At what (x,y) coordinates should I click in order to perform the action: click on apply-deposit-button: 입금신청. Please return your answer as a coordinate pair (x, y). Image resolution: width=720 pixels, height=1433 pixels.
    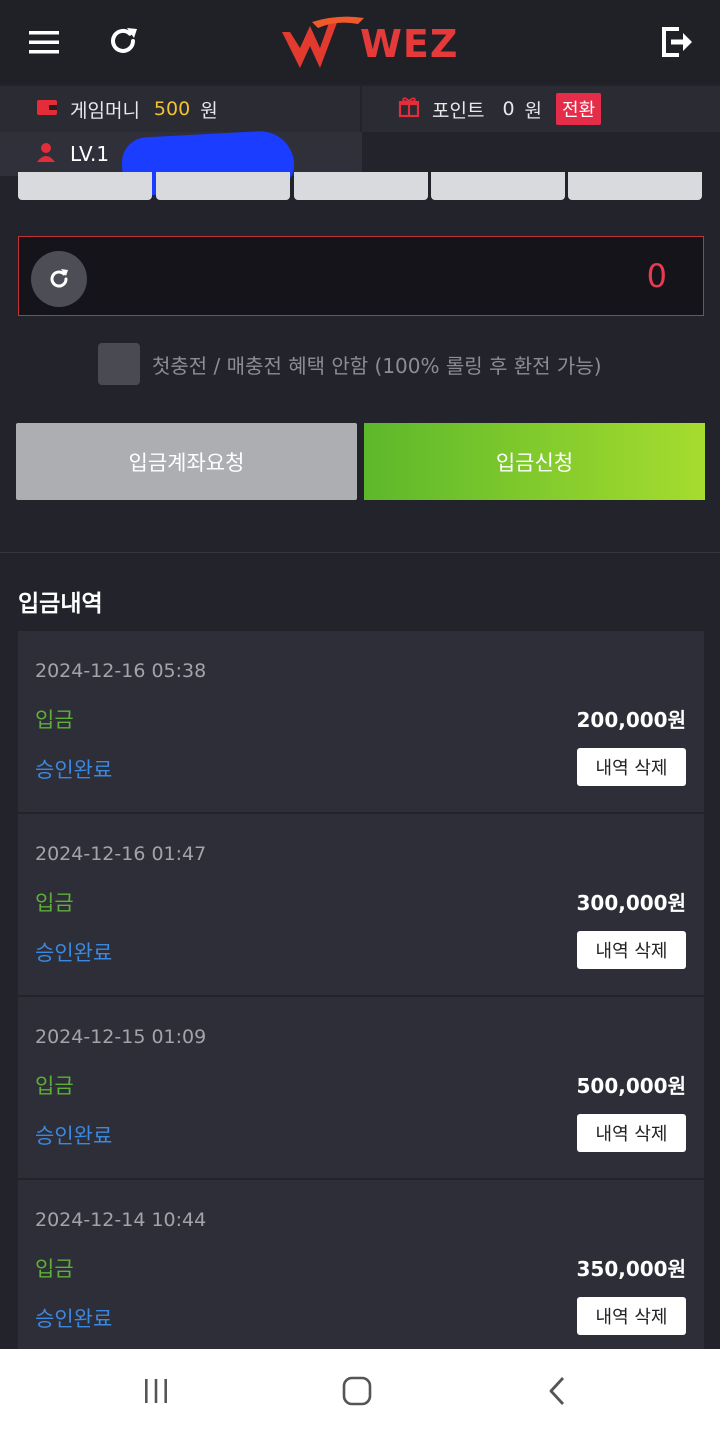
    Looking at the image, I should click on (534, 461).